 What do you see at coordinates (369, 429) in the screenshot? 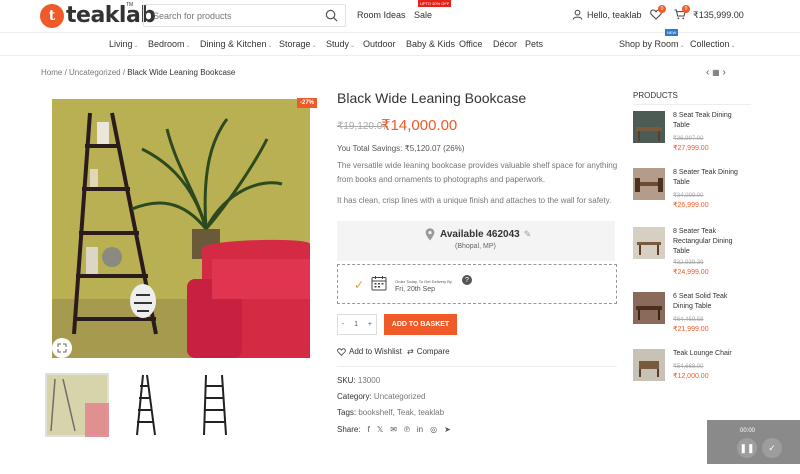
I see `facebook-icon: f` at bounding box center [369, 429].